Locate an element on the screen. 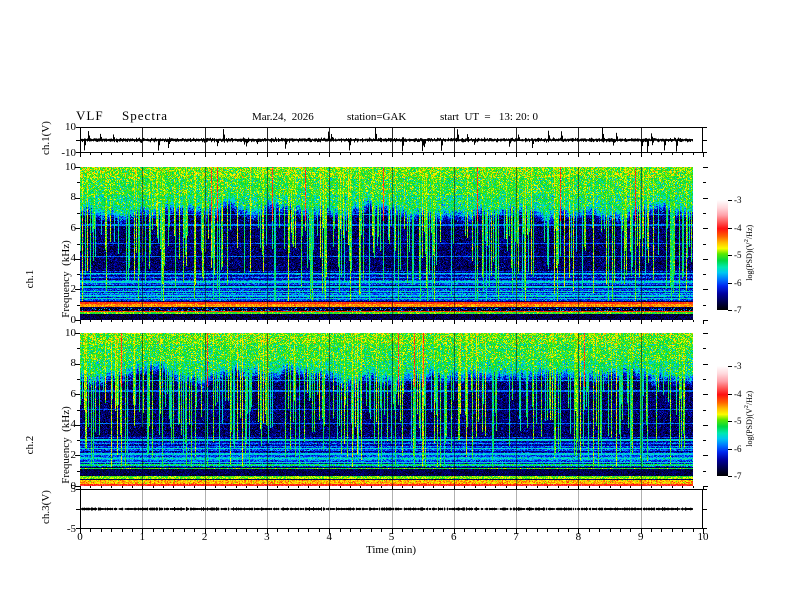 The width and height of the screenshot is (792, 612). ch1-wave-ylabel: ch.1(V) is located at coordinates (46, 138).